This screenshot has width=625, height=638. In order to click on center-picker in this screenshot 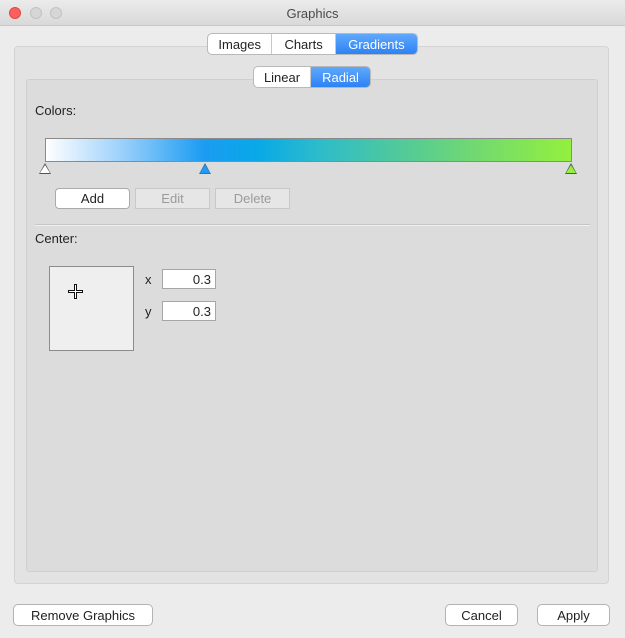, I will do `click(91, 308)`.